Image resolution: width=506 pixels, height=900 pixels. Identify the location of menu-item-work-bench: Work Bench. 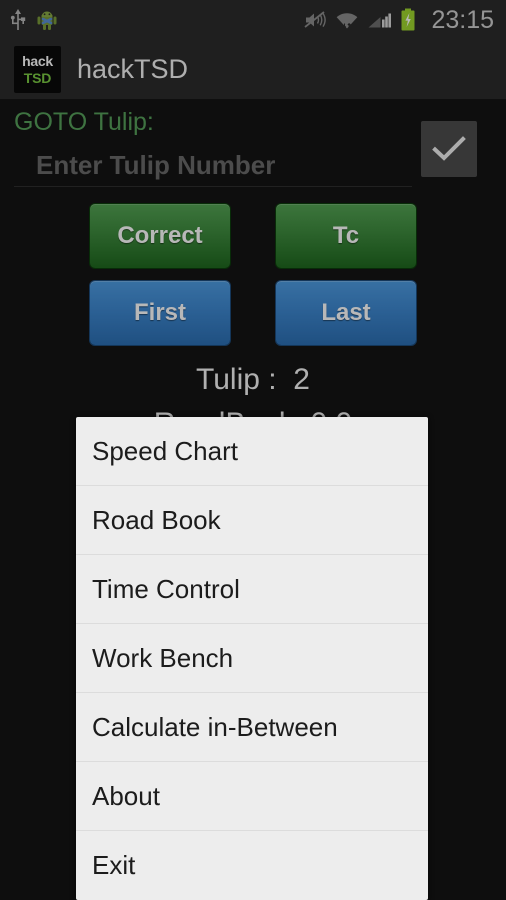
(252, 658).